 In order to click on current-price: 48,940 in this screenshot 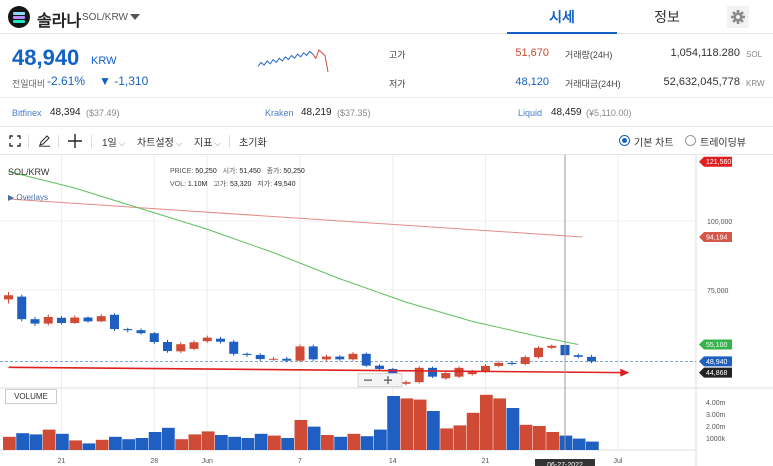, I will do `click(46, 57)`.